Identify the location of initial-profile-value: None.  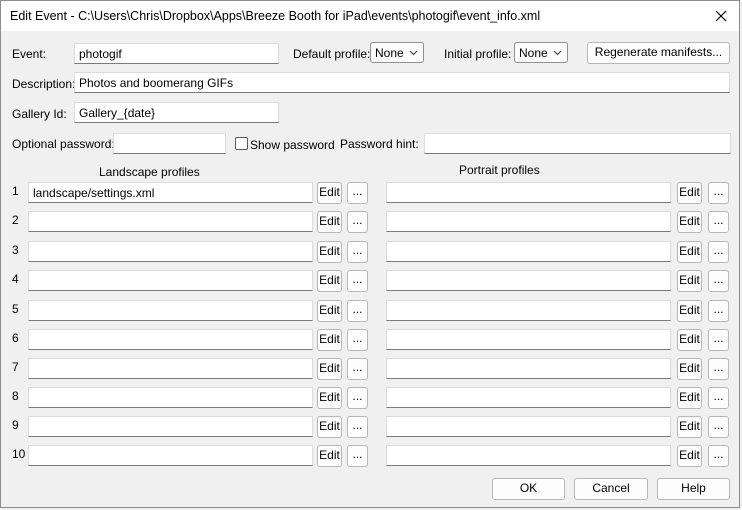
(533, 53).